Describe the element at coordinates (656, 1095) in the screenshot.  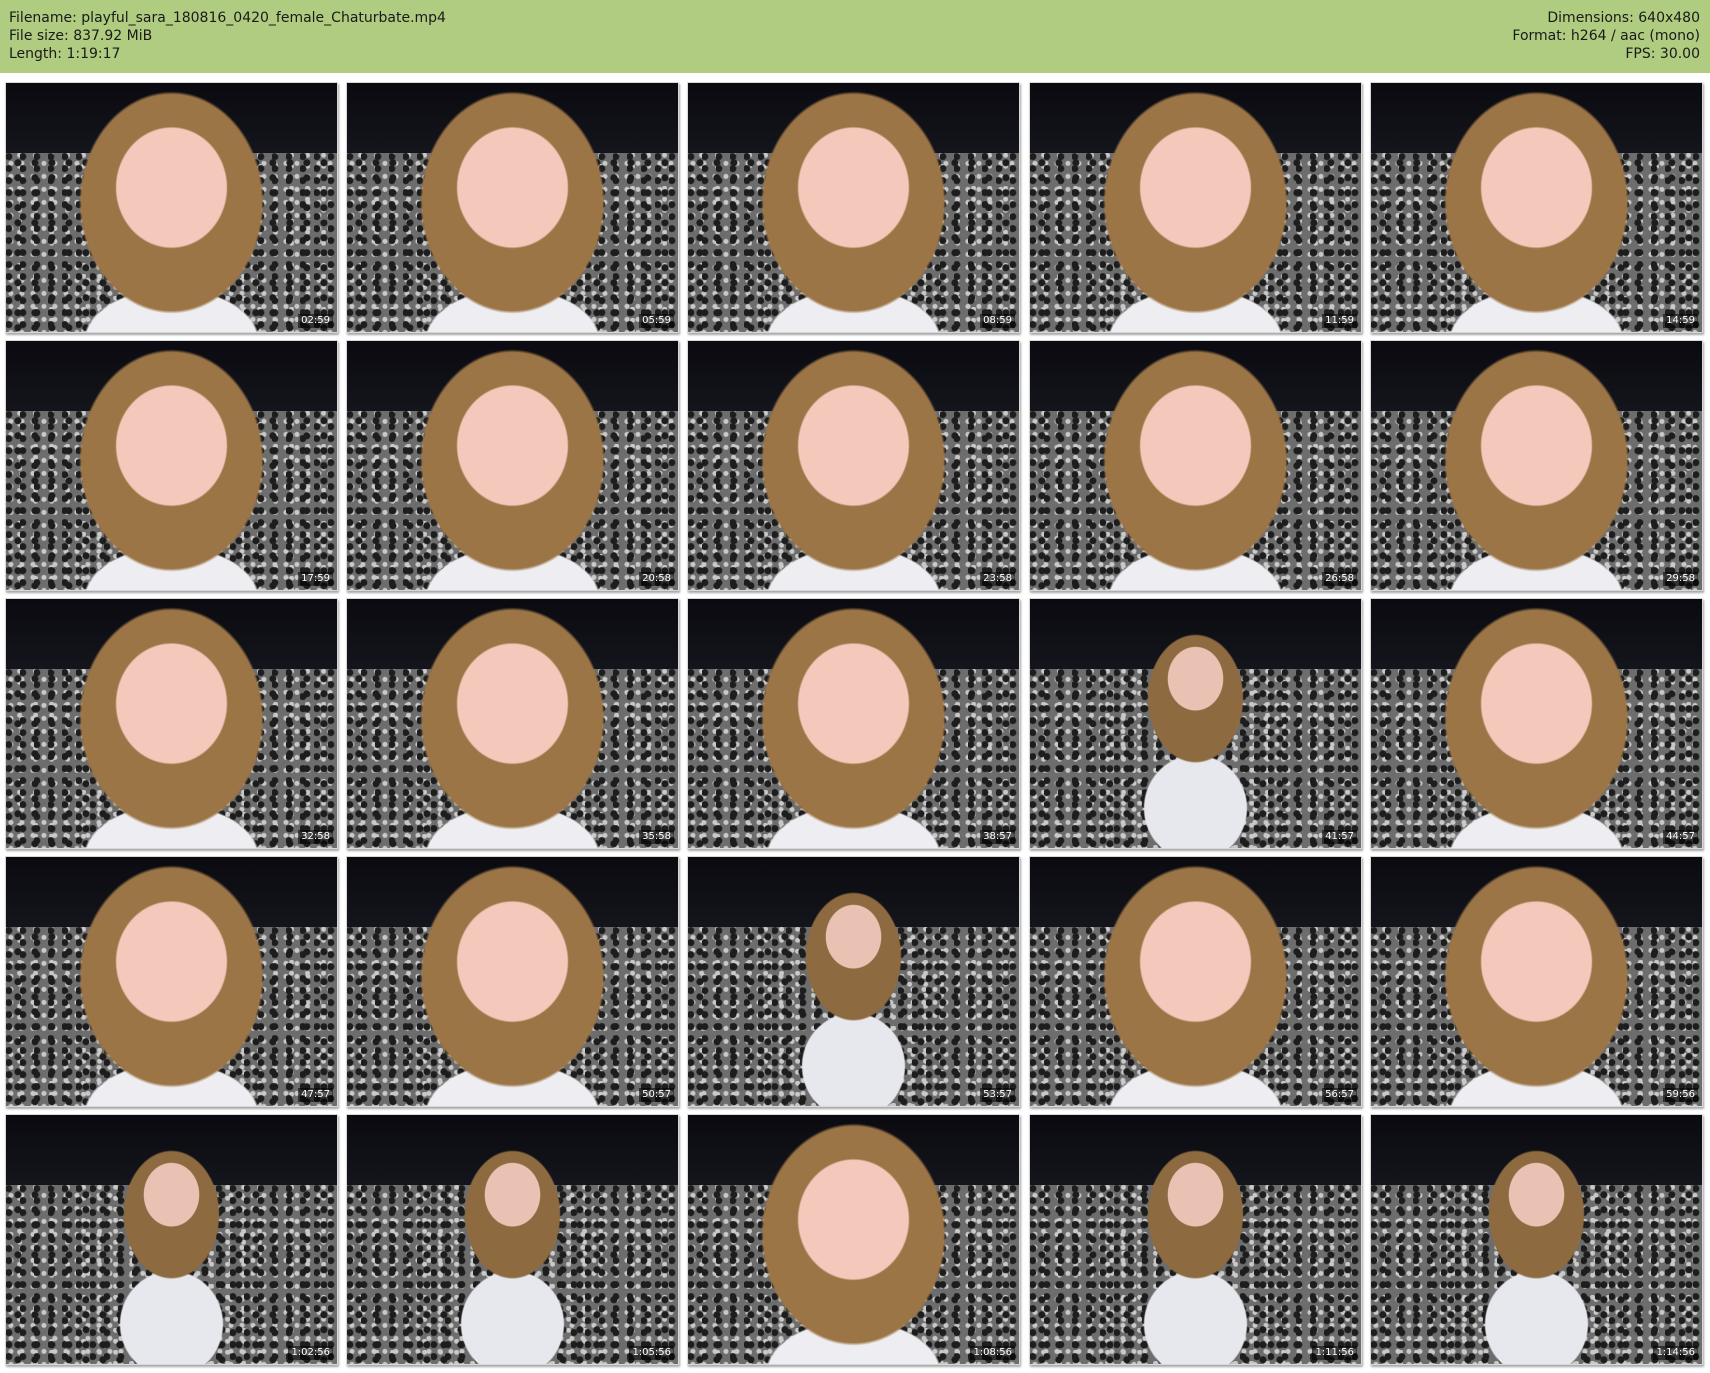
I see `timestamp-label: 50:57` at that location.